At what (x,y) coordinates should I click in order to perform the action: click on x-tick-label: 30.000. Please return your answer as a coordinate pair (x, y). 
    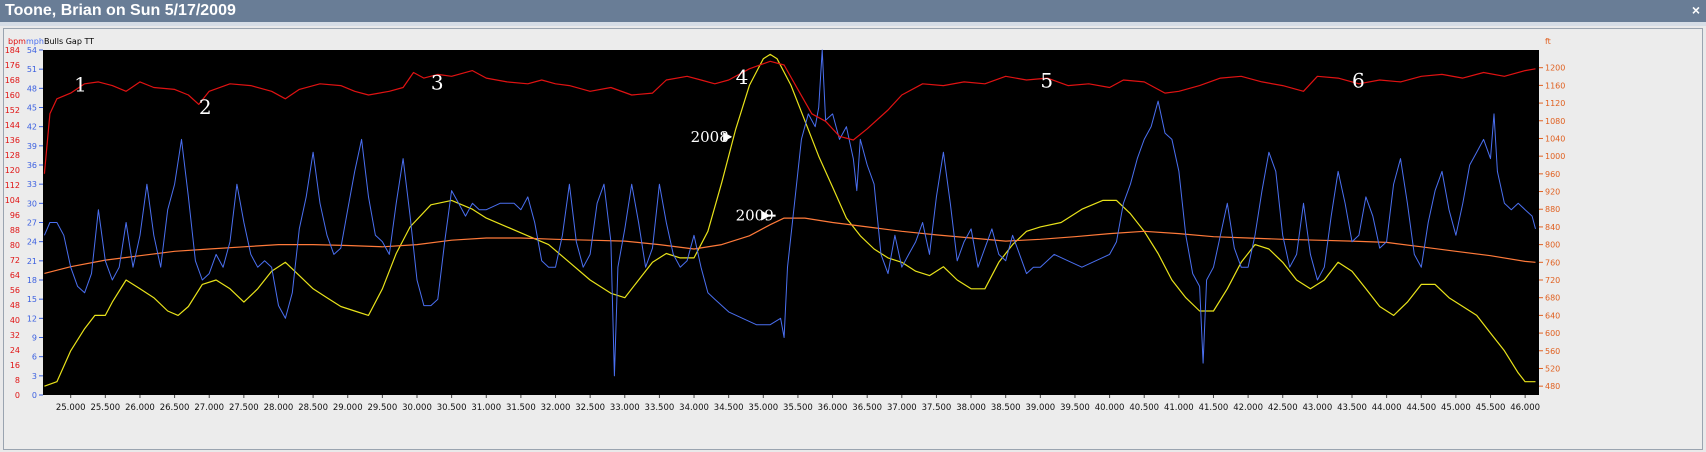
    Looking at the image, I should click on (417, 408).